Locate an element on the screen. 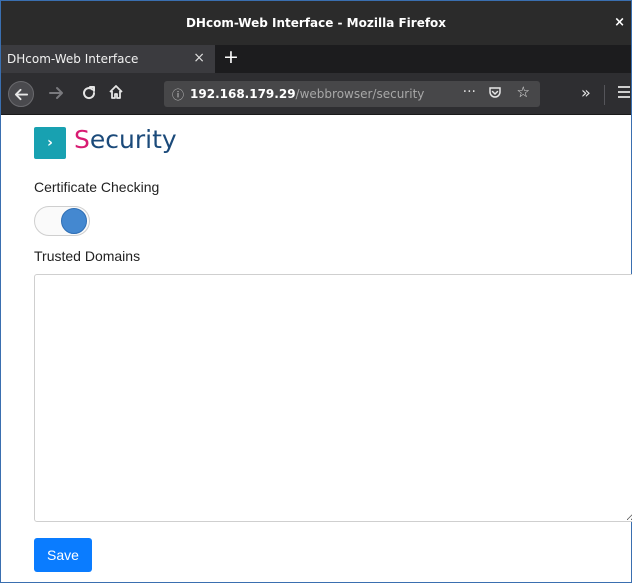  tab-close-icon: × is located at coordinates (199, 58).